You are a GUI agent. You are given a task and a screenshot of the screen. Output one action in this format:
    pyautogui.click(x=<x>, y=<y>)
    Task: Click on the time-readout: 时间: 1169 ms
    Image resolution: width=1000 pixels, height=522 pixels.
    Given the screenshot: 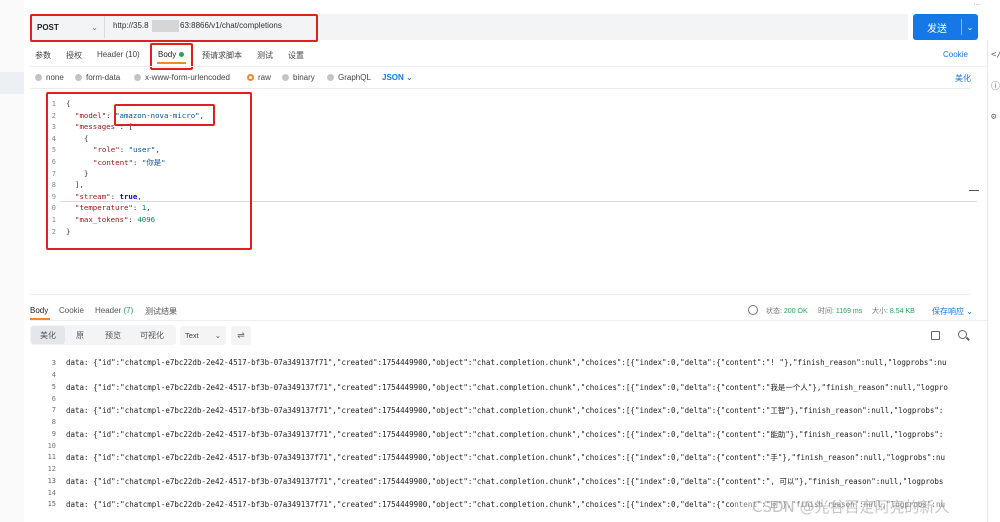 What is the action you would take?
    pyautogui.click(x=840, y=311)
    